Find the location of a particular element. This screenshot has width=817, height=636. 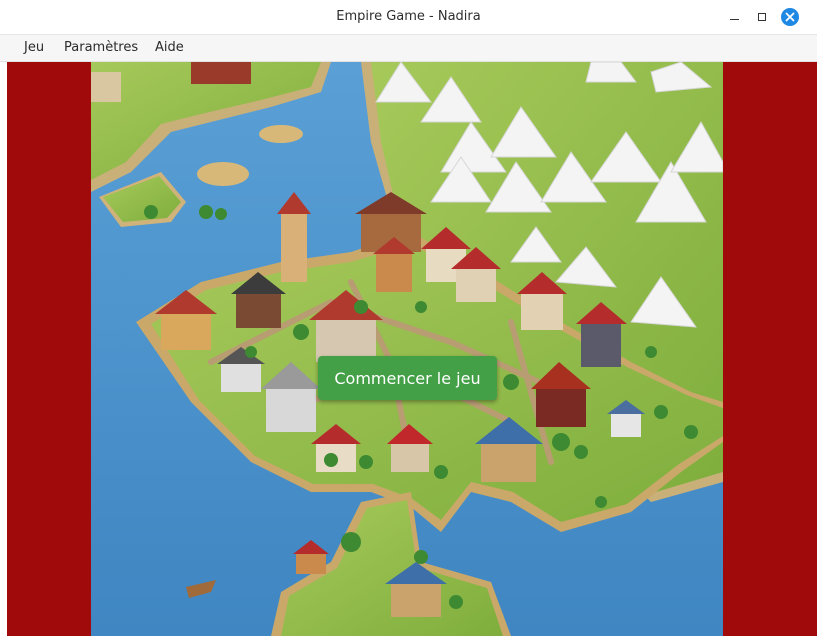

minimize-button is located at coordinates (734, 17).